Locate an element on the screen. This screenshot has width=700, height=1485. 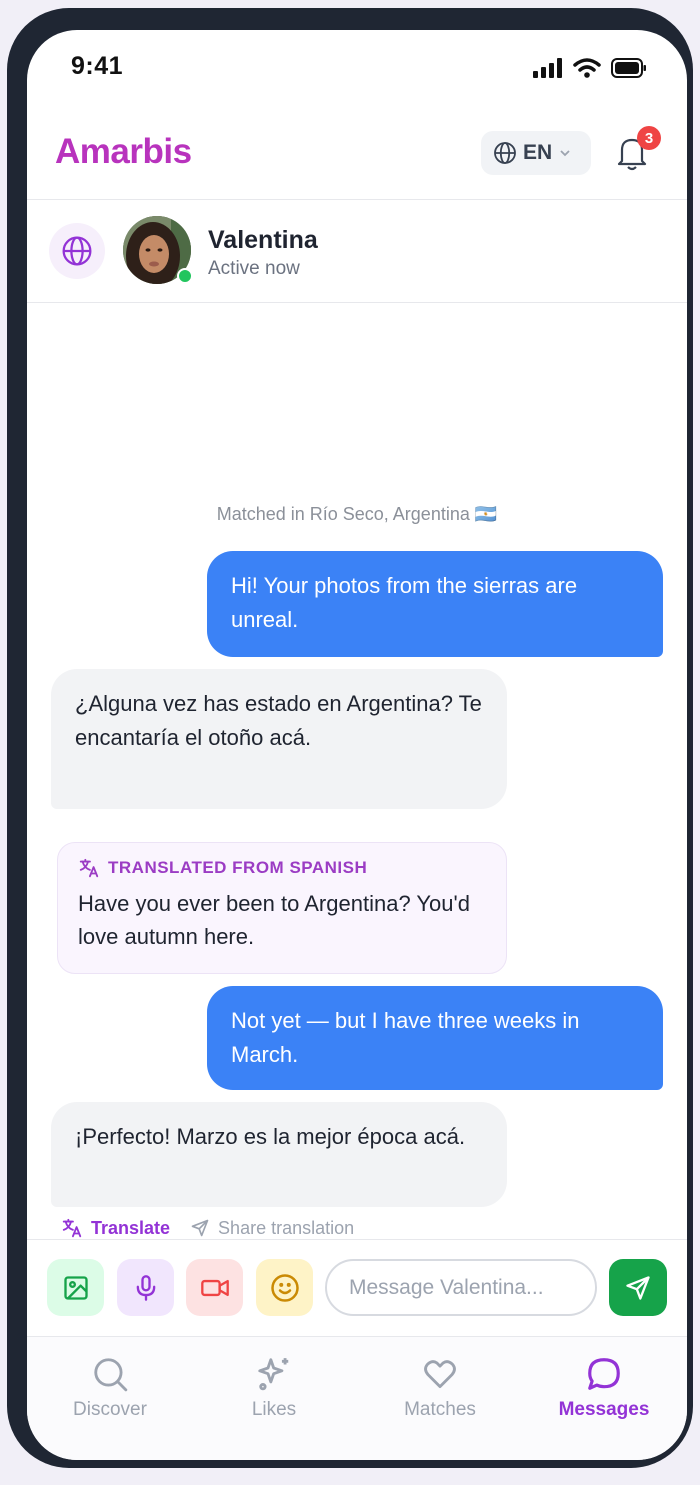
online-status-dot is located at coordinates (185, 276).